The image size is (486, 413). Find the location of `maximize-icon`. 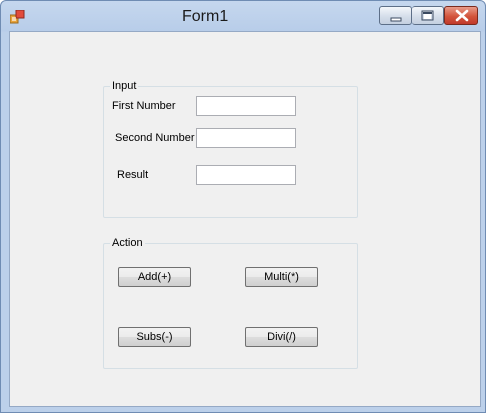

maximize-icon is located at coordinates (427, 15).